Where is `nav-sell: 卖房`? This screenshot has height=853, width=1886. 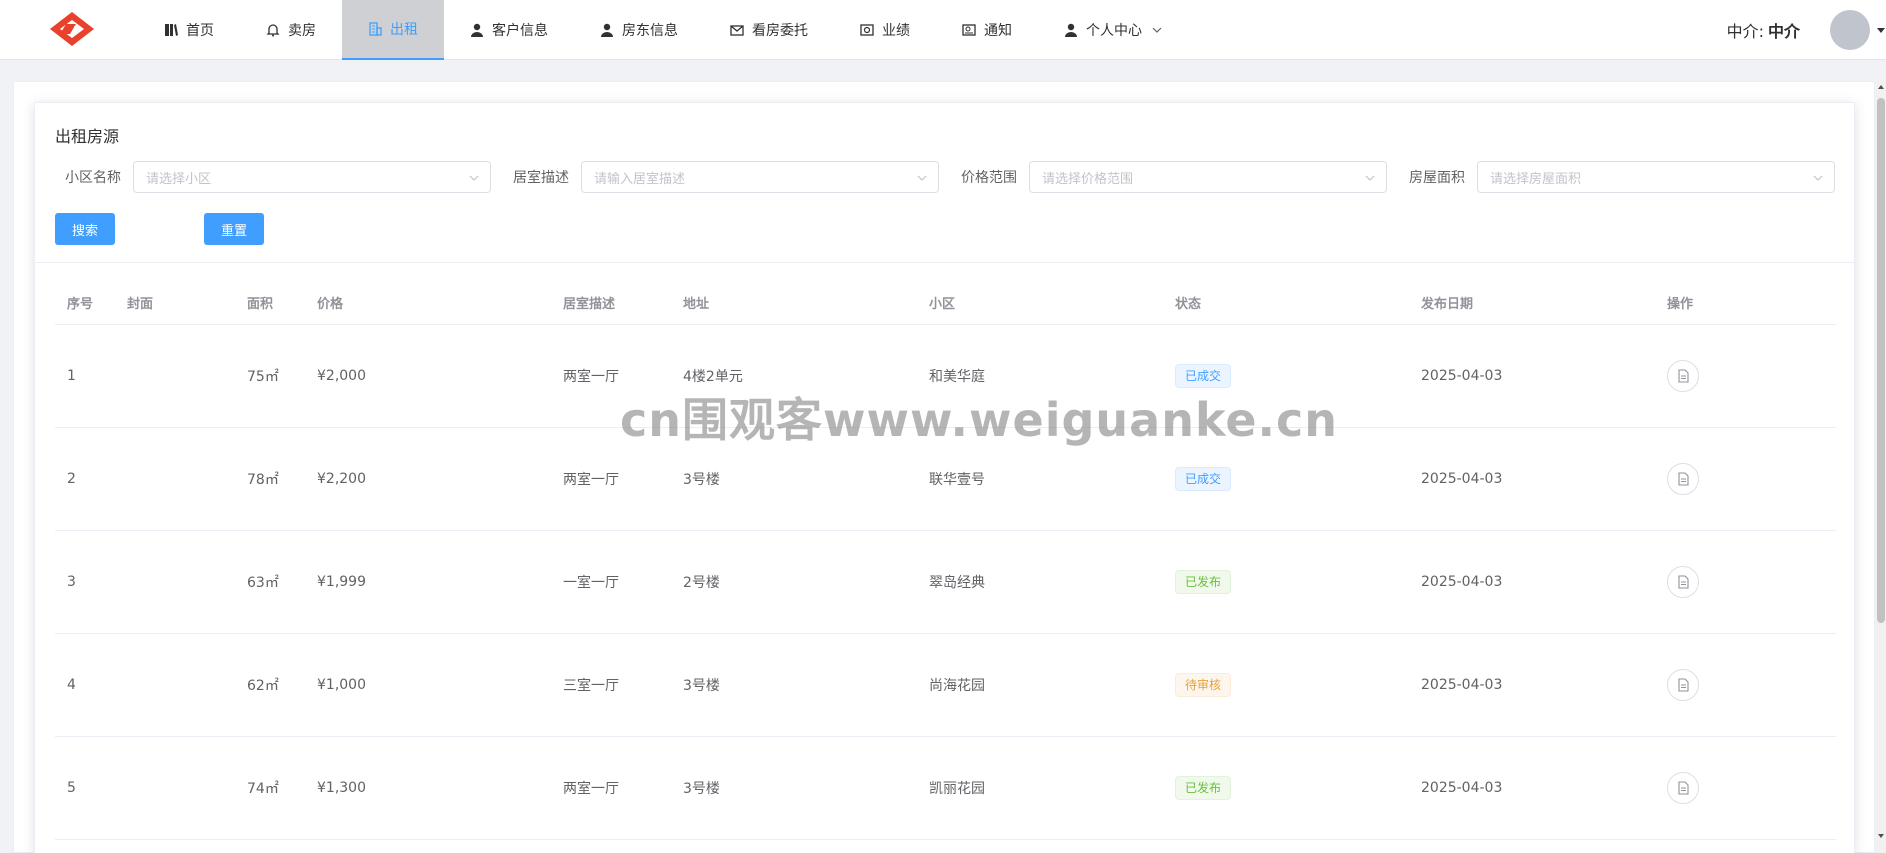
nav-sell: 卖房 is located at coordinates (291, 30).